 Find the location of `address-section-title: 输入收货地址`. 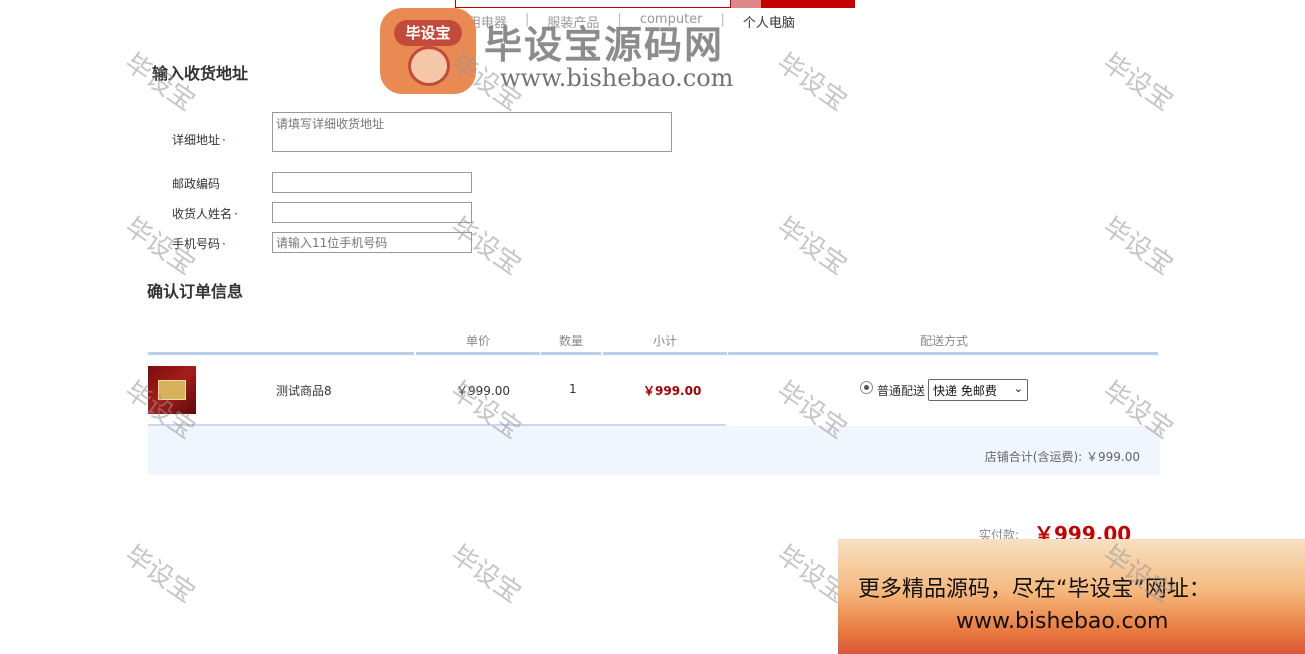

address-section-title: 输入收货地址 is located at coordinates (200, 73).